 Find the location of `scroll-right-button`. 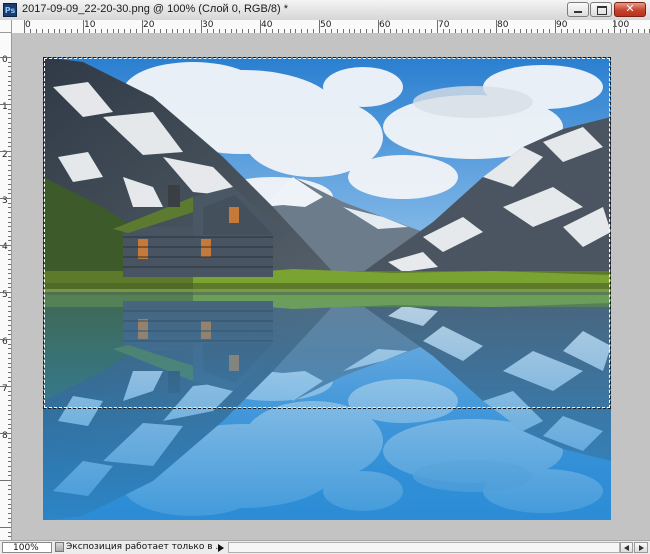

scroll-right-button is located at coordinates (641, 547).